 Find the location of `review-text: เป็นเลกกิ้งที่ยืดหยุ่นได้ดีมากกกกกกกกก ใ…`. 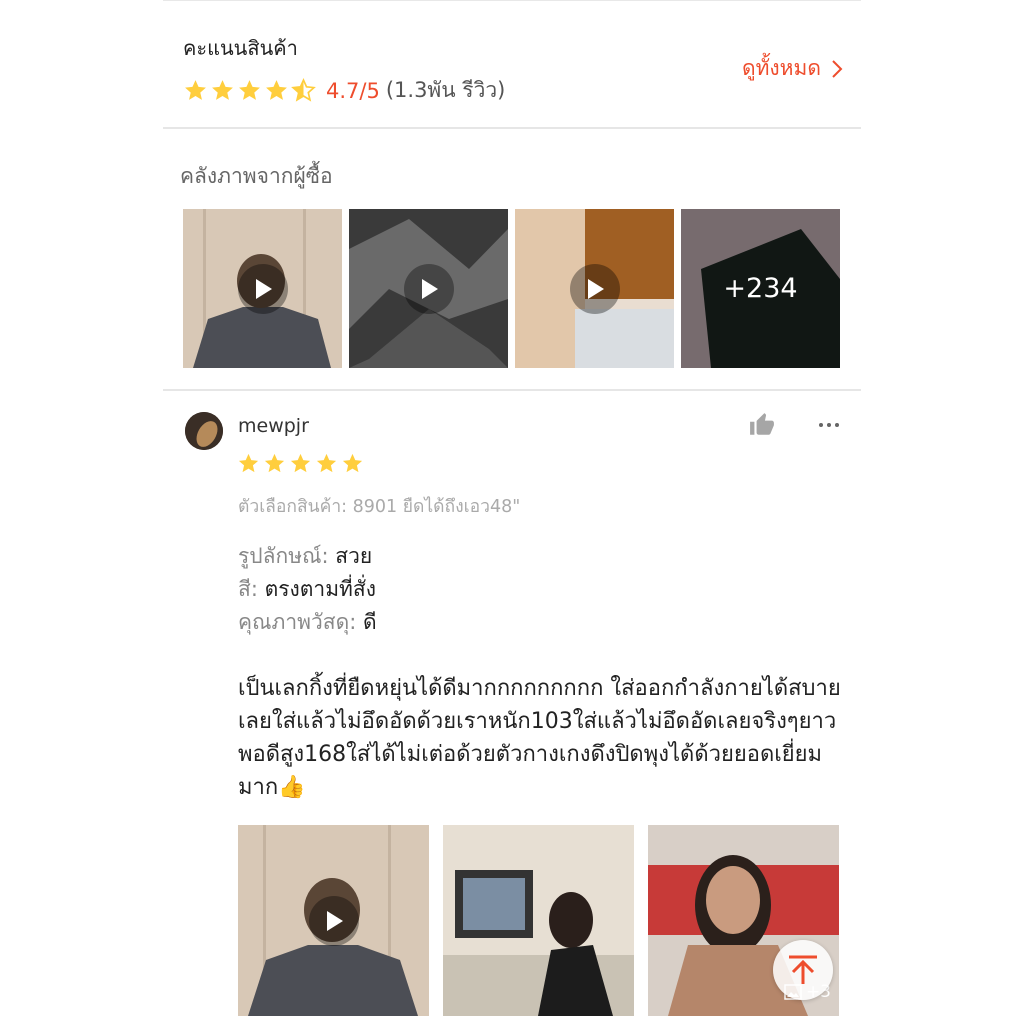

review-text: เป็นเลกกิ้งที่ยืดหยุ่นได้ดีมากกกกกกกกก ใ… is located at coordinates (539, 738).